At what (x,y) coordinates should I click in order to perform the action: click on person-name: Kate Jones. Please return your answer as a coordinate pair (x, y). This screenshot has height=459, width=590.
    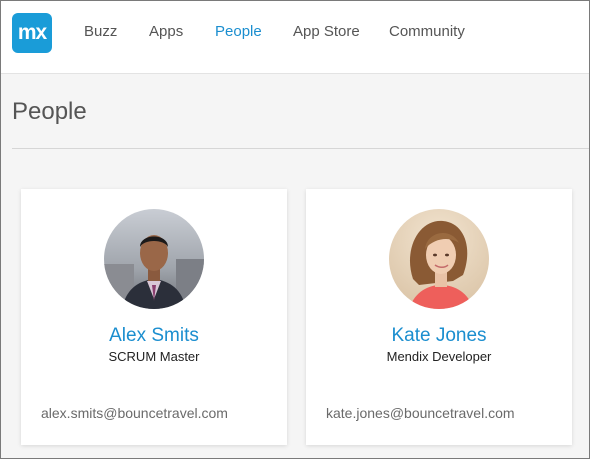
    Looking at the image, I should click on (439, 336).